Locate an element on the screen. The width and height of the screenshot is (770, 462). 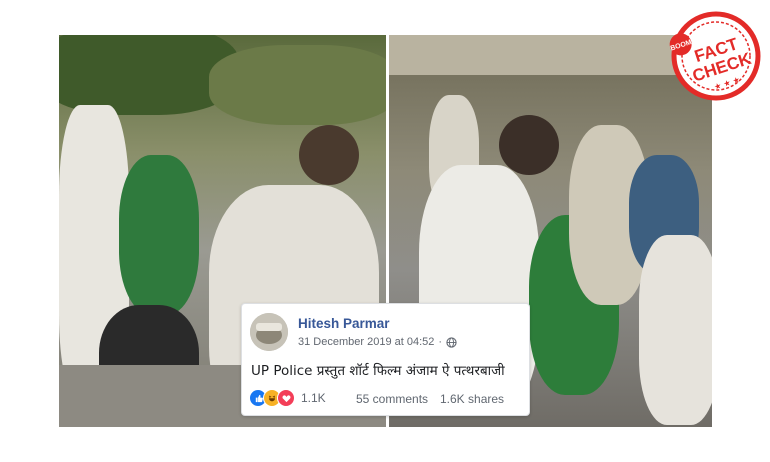
shares-count: 1.6K shares is located at coordinates (472, 399).